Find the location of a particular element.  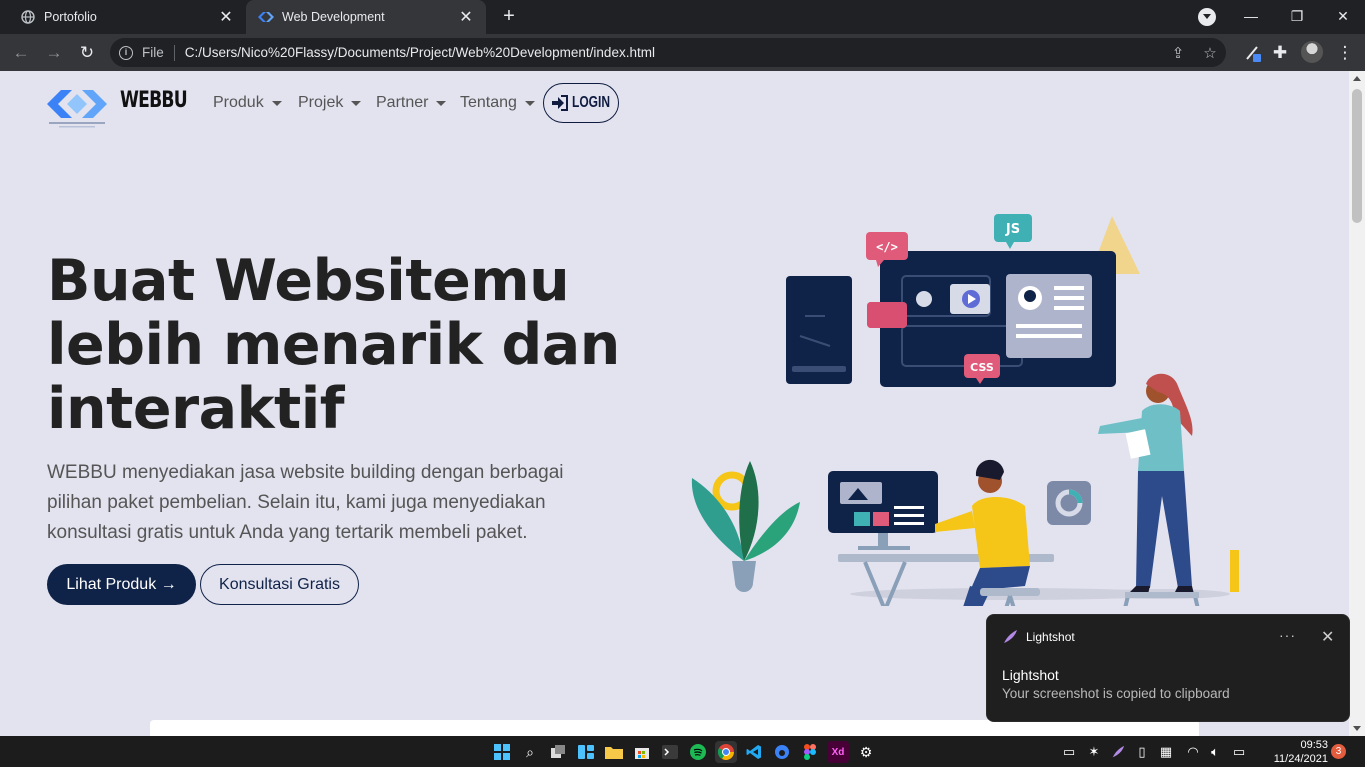

tab-portofolio: Portofolio ✕ is located at coordinates (127, 17).